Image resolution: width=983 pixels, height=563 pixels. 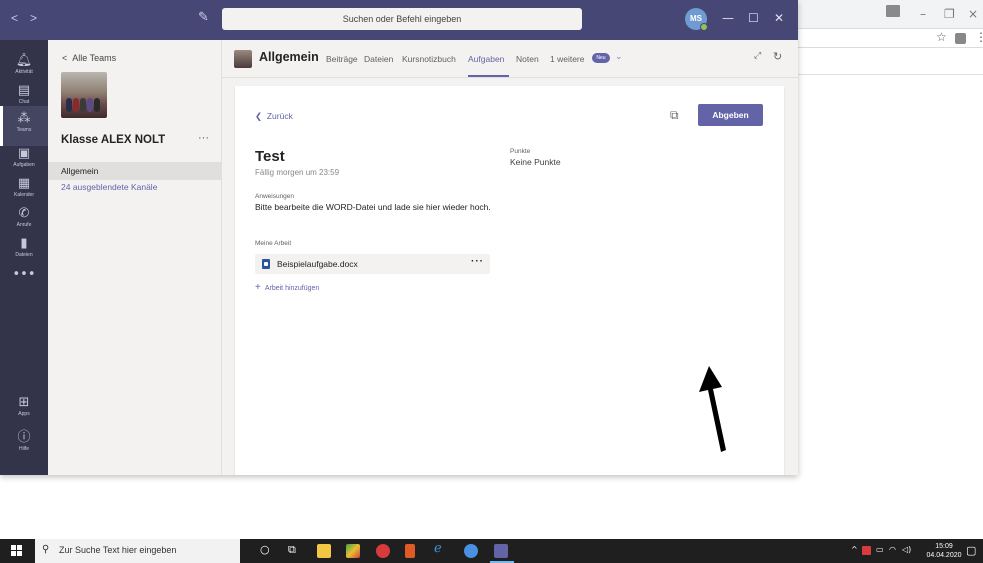 I want to click on attached-file: Beispielaufgabe.docx ···, so click(x=372, y=264).